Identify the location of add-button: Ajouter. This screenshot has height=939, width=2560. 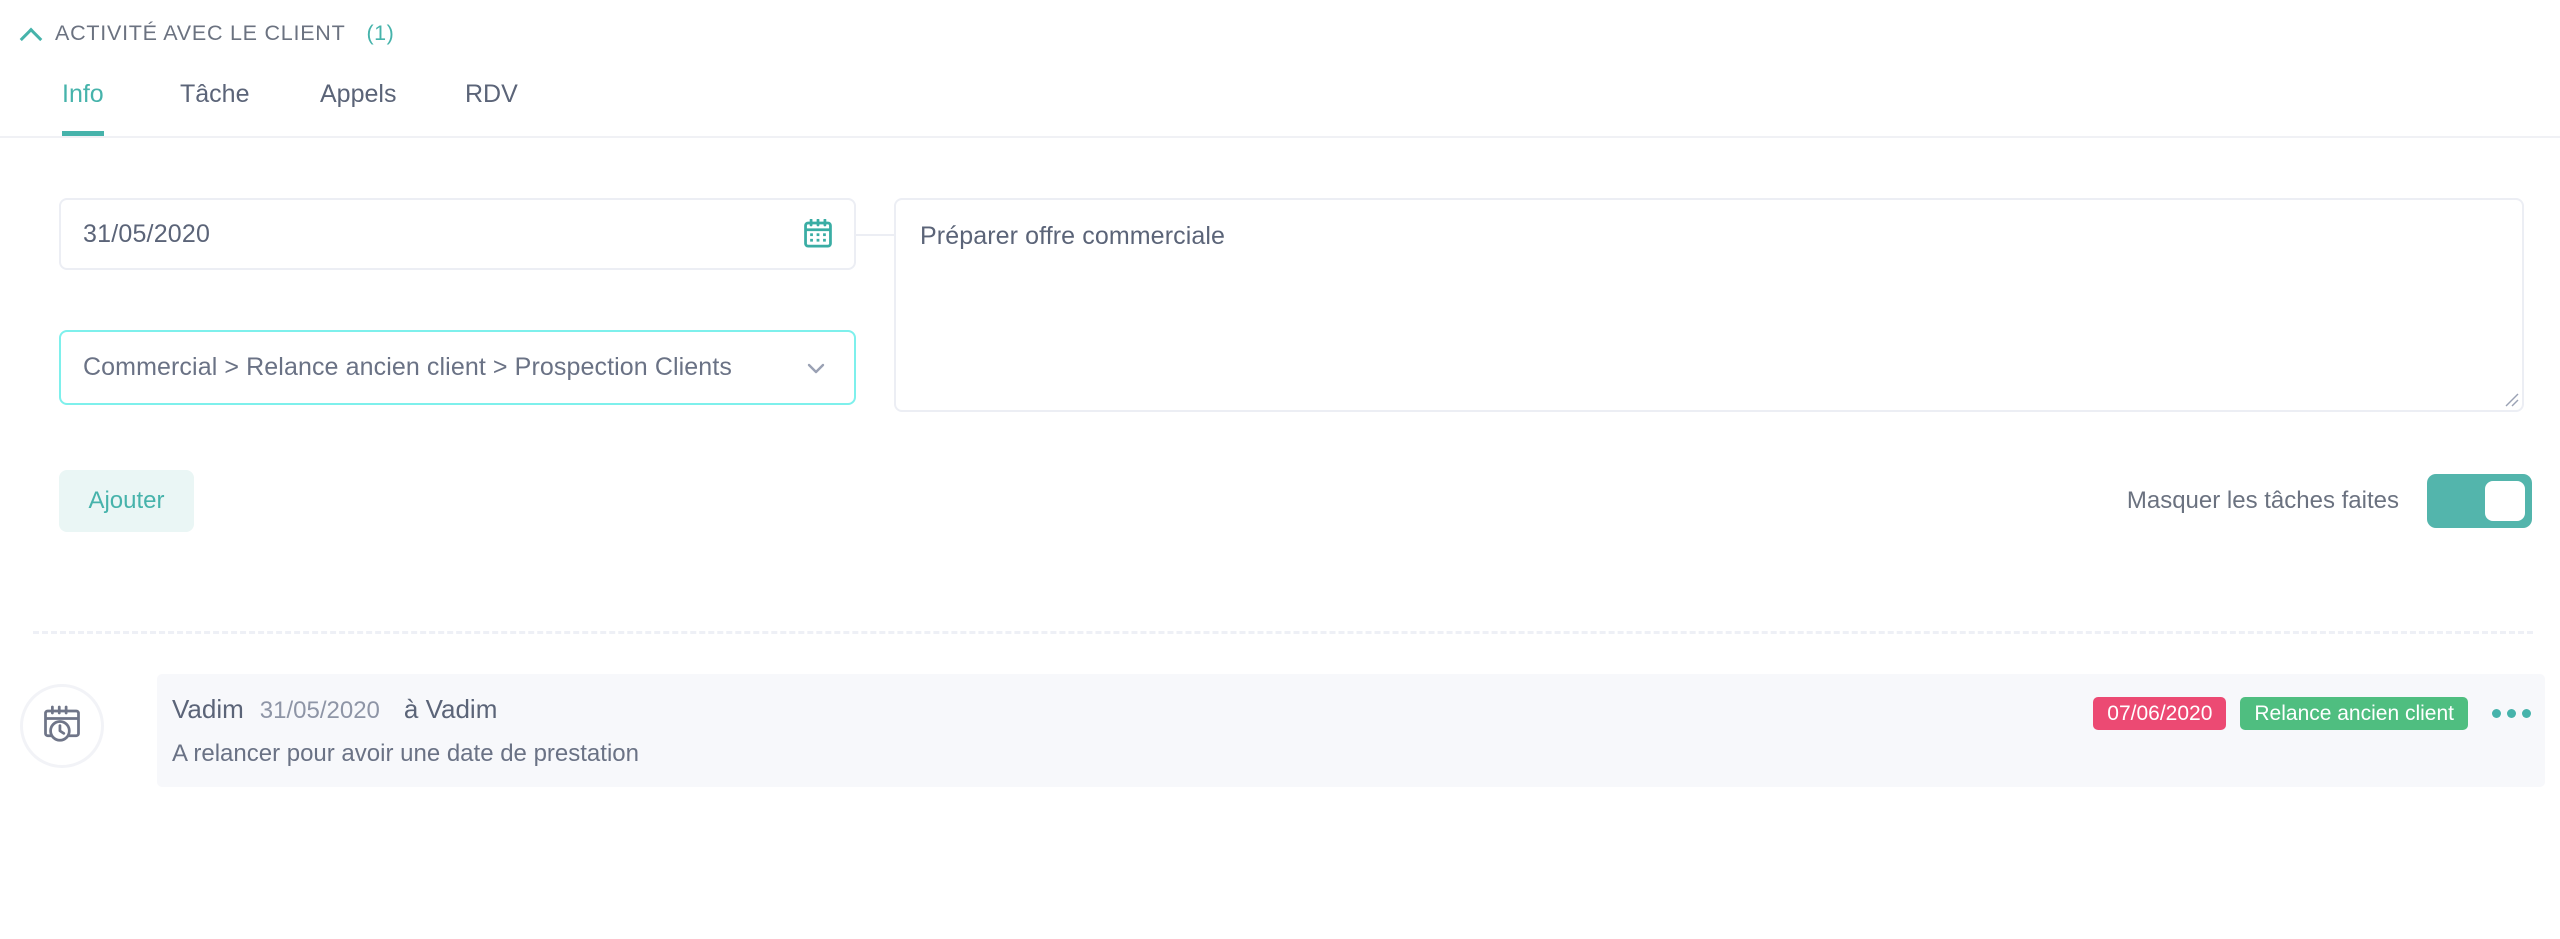
(126, 501).